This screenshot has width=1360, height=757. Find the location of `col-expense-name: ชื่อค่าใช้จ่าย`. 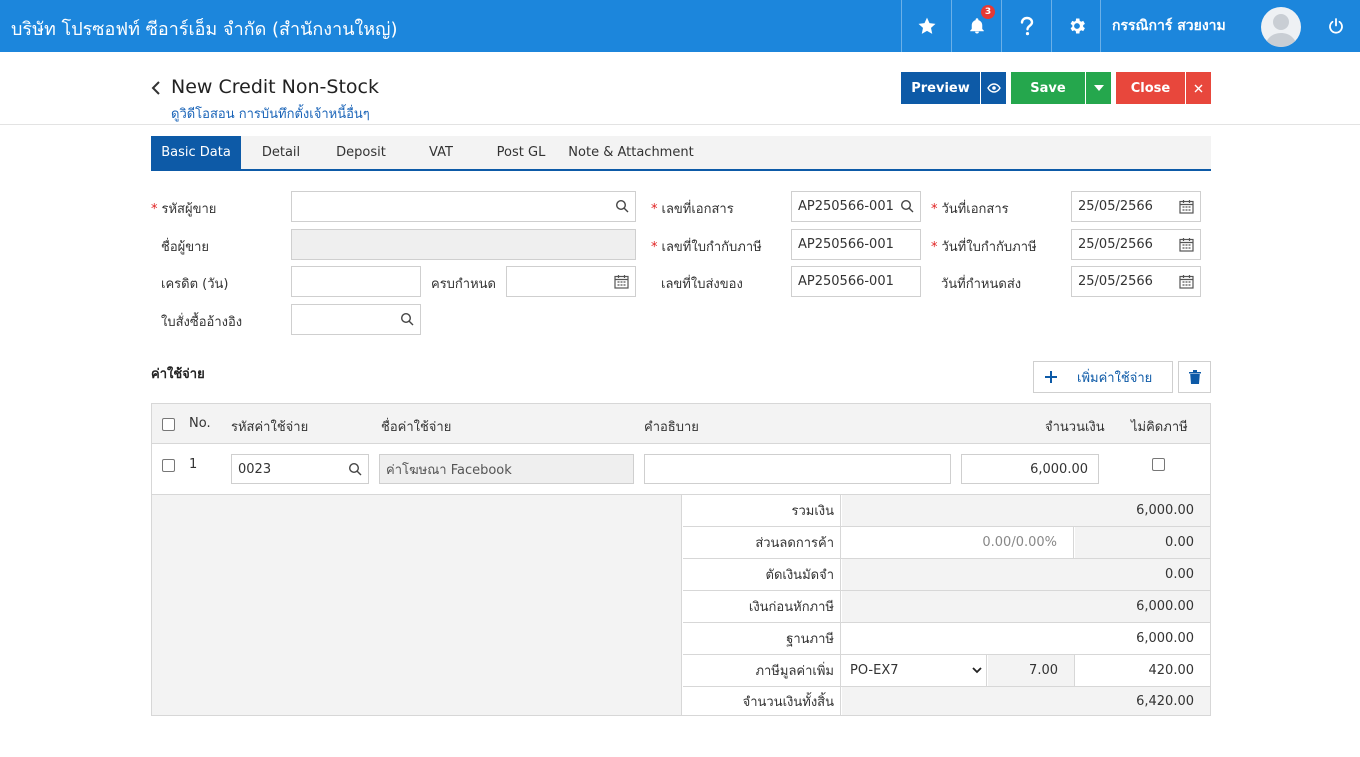

col-expense-name: ชื่อค่าใช้จ่าย is located at coordinates (416, 427).